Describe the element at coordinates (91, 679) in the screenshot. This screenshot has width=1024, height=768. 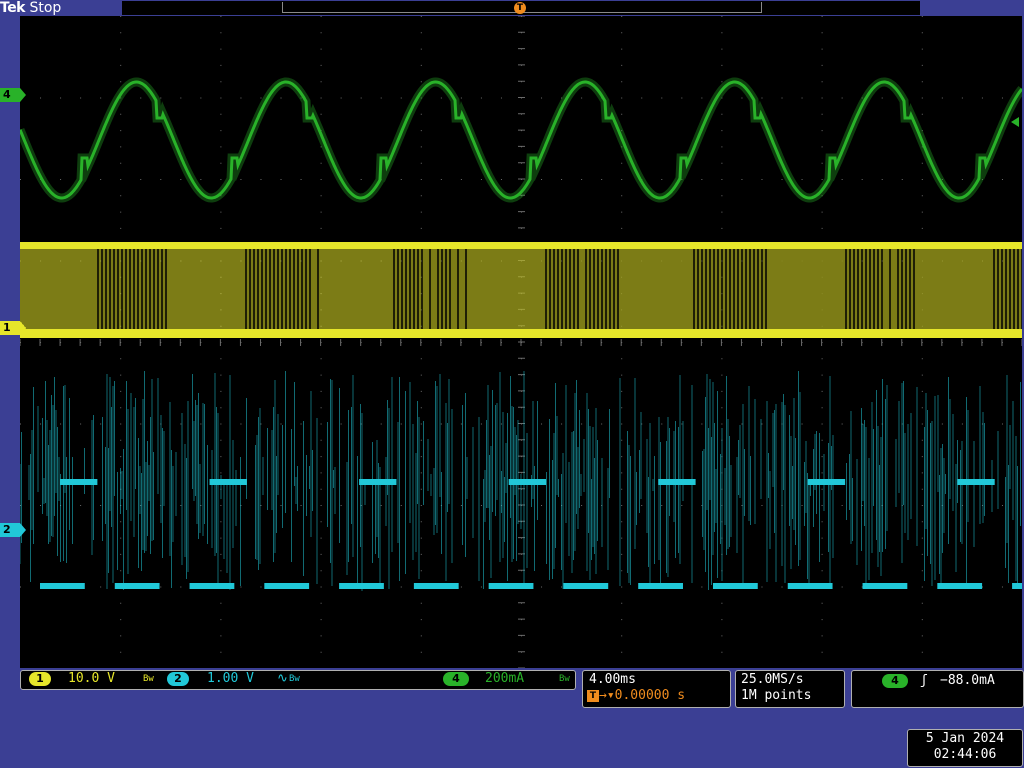
I see `ch1-scale: 10.0 V` at that location.